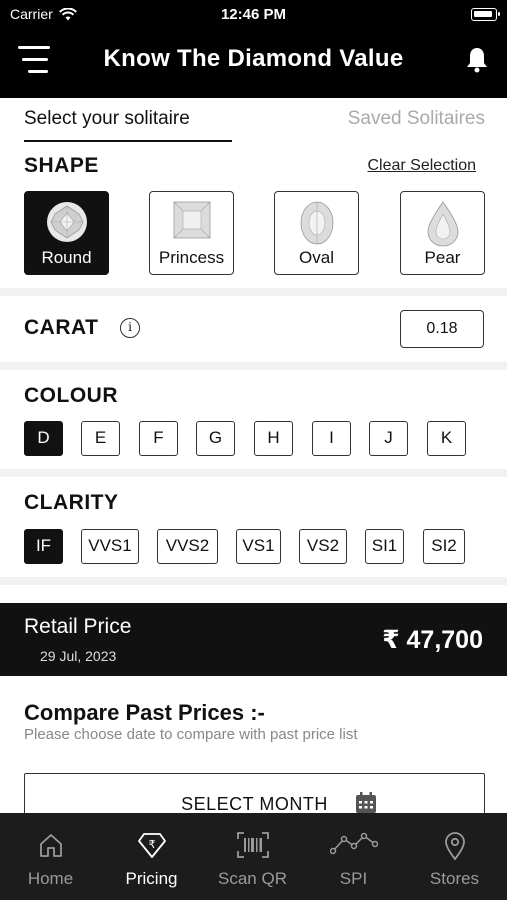  What do you see at coordinates (253, 58) in the screenshot?
I see `page-title: Know The Diamond Value` at bounding box center [253, 58].